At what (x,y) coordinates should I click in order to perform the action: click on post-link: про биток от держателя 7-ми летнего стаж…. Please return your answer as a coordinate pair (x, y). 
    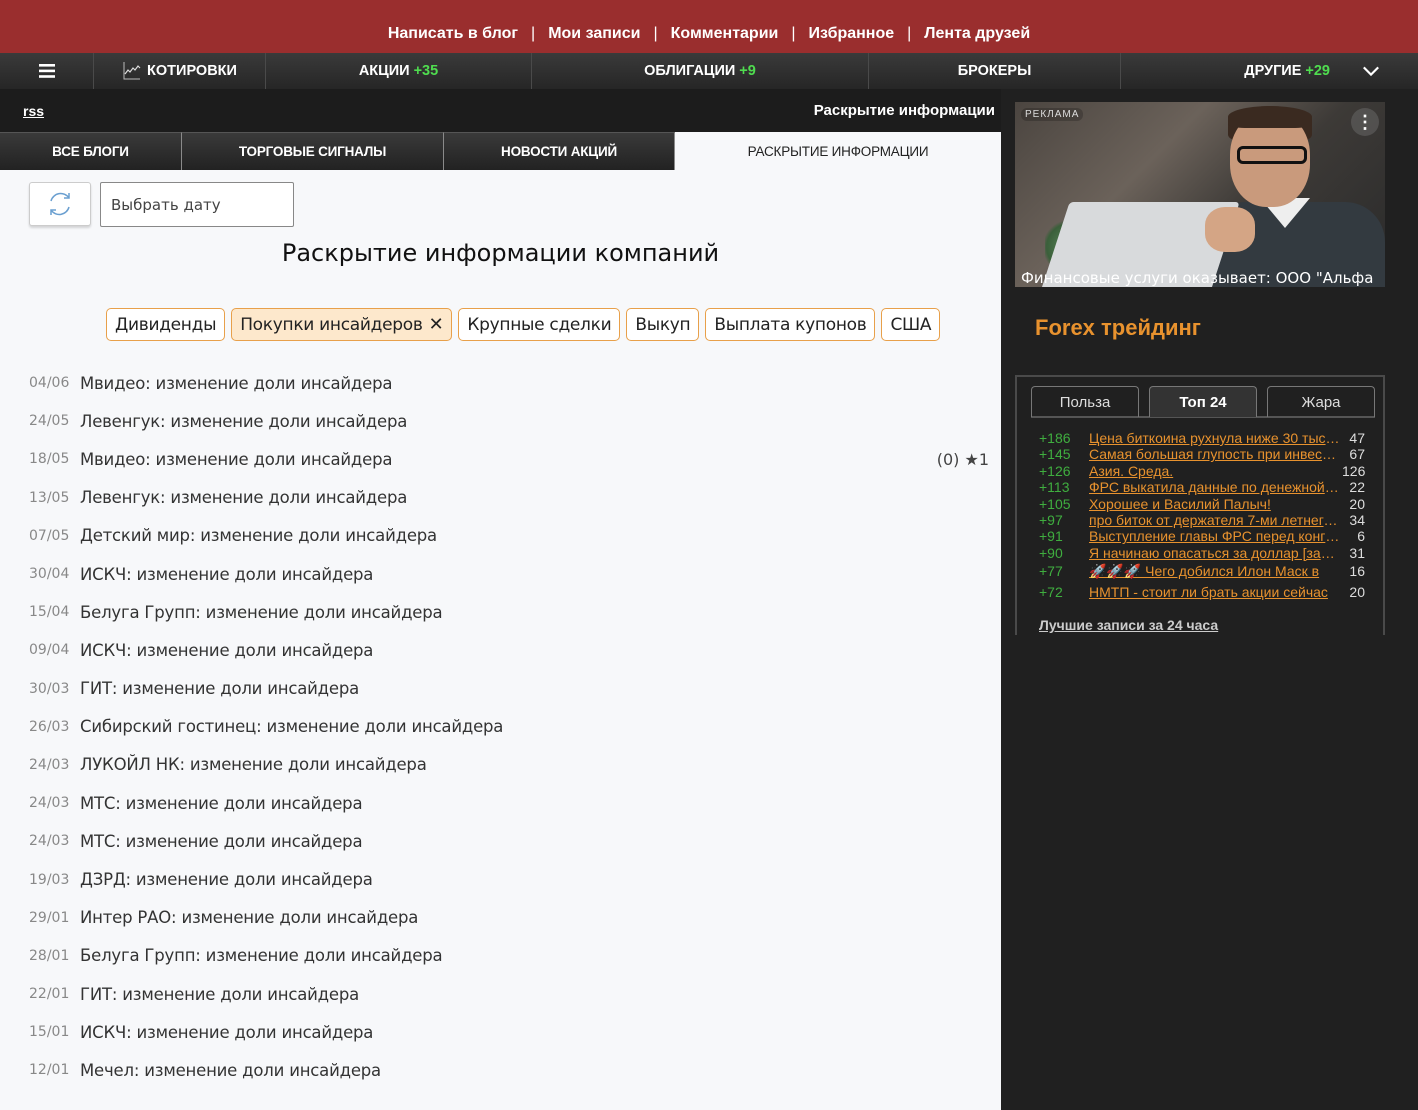
    Looking at the image, I should click on (1215, 520).